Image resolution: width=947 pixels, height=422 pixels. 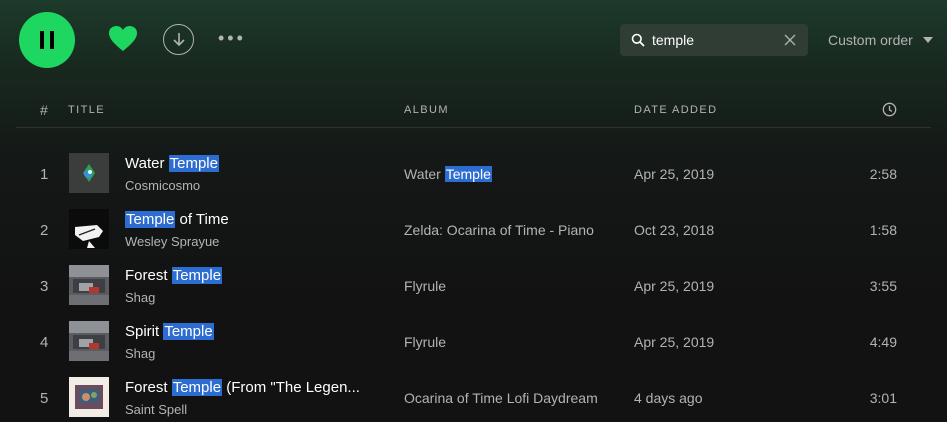 What do you see at coordinates (870, 40) in the screenshot?
I see `sort-order-label: Custom order` at bounding box center [870, 40].